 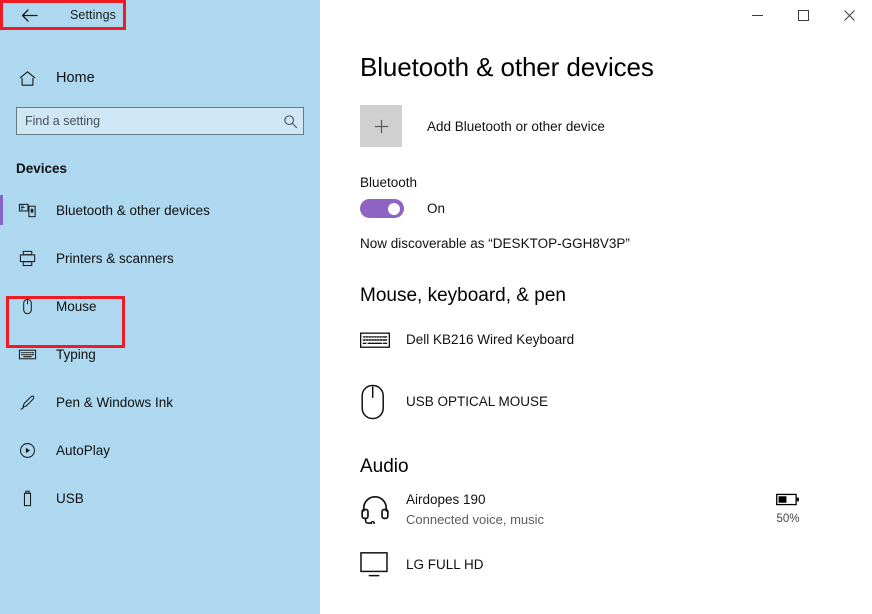 What do you see at coordinates (27, 402) in the screenshot?
I see `pen-icon` at bounding box center [27, 402].